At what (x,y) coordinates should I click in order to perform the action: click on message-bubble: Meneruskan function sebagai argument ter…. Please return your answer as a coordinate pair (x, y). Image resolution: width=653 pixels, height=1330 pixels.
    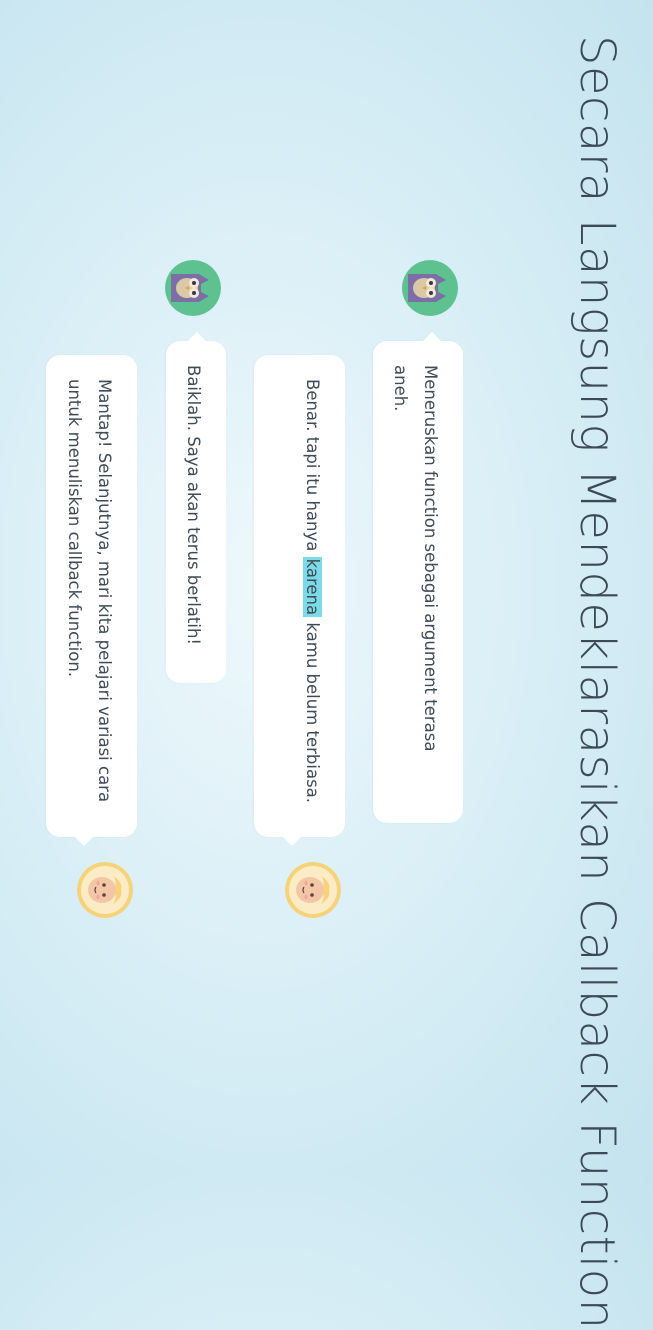
    Looking at the image, I should click on (418, 577).